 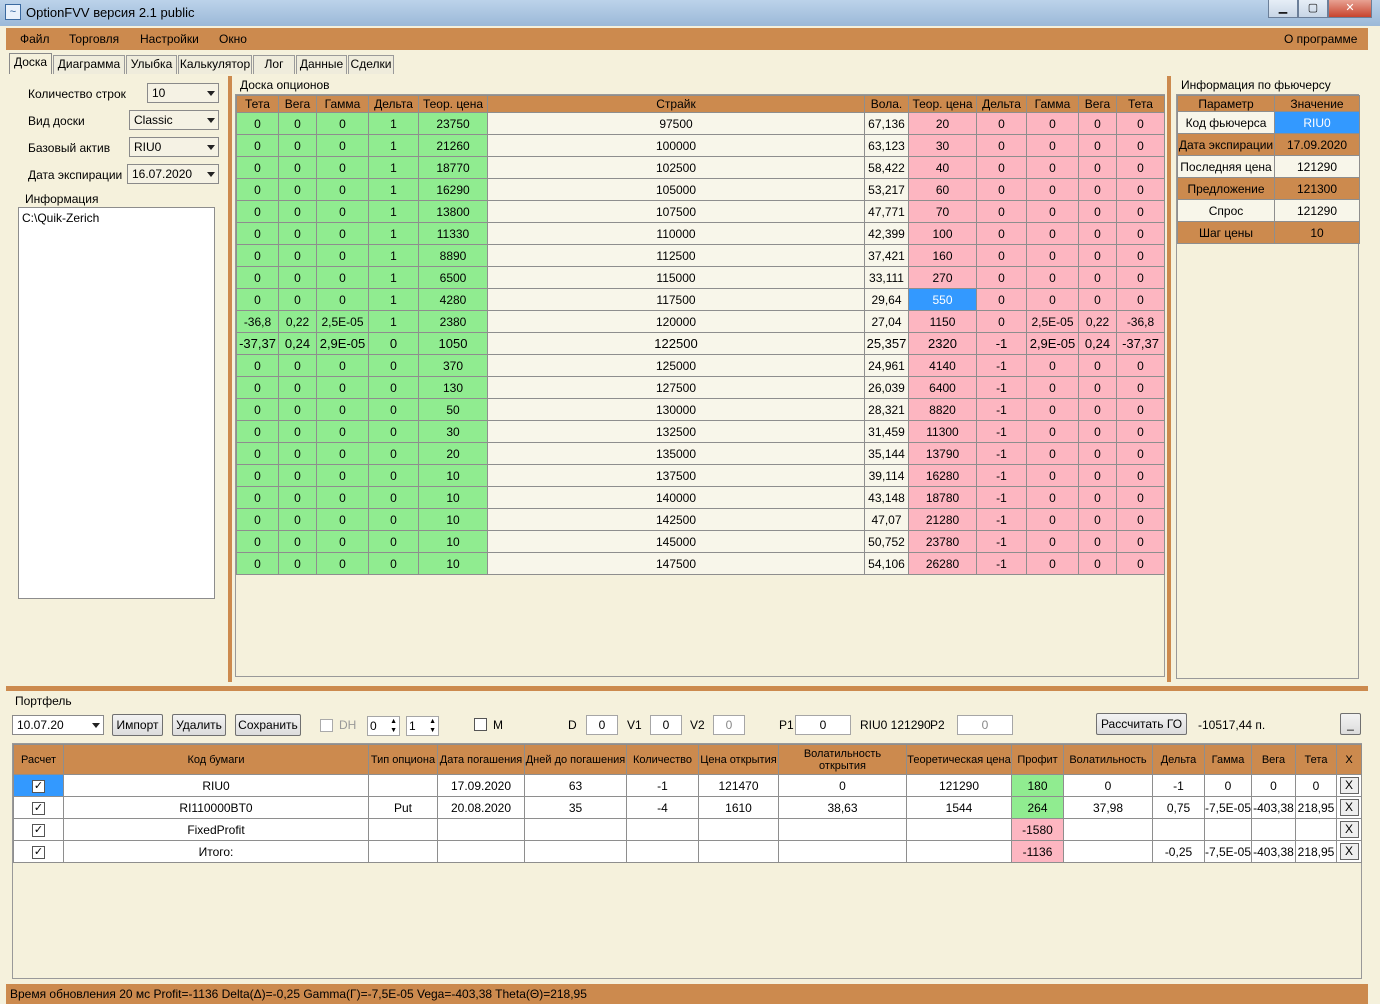 What do you see at coordinates (729, 725) in the screenshot?
I see `v2-input: 0` at bounding box center [729, 725].